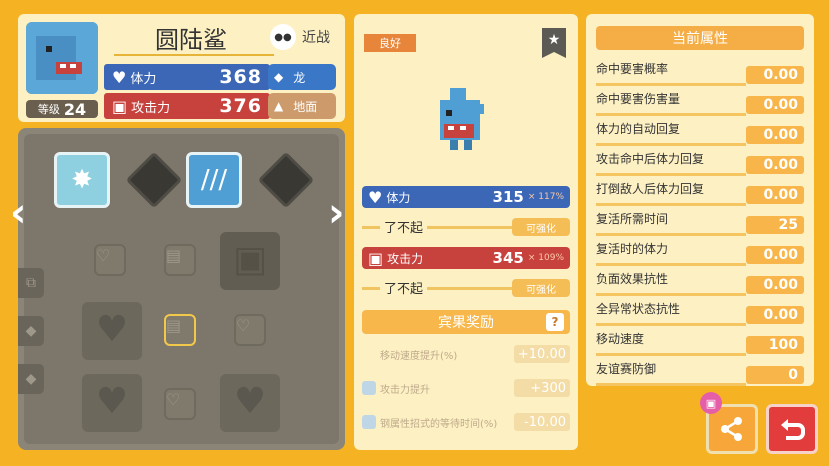  Describe the element at coordinates (151, 108) in the screenshot. I see `attack-label: 攻击力` at that location.